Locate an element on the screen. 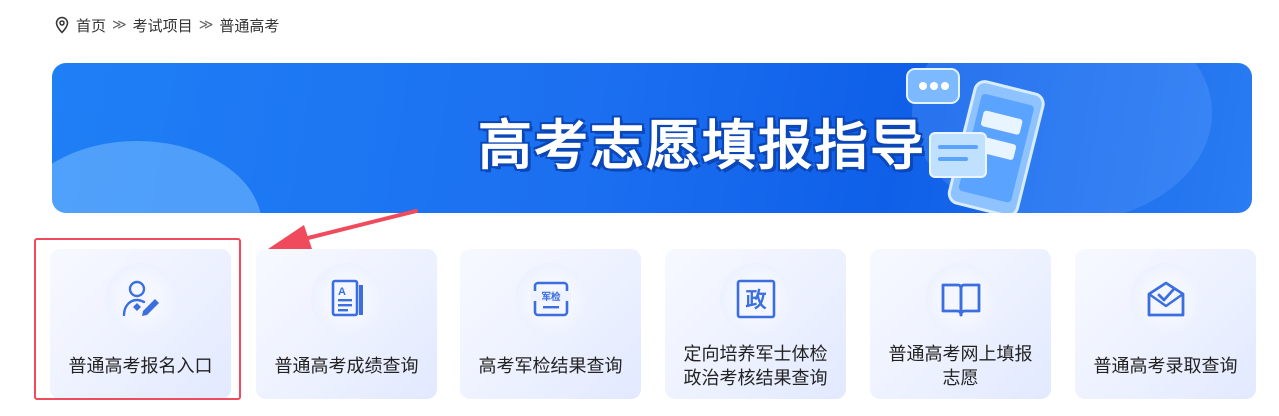 This screenshot has height=416, width=1279. card-politics-check-query: 政 定向培养军士体检政治考核结果查询 is located at coordinates (755, 324).